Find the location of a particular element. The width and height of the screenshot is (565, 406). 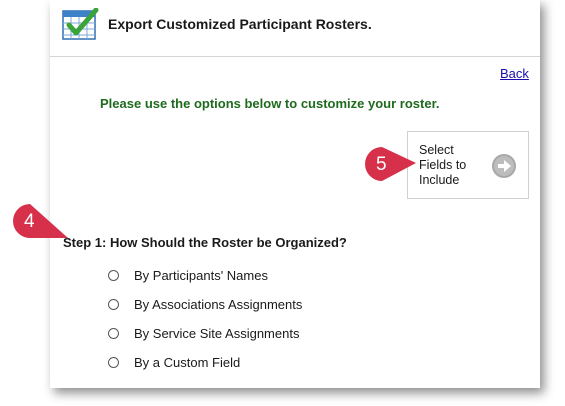

option-custom-field: By a Custom Field is located at coordinates (174, 362).